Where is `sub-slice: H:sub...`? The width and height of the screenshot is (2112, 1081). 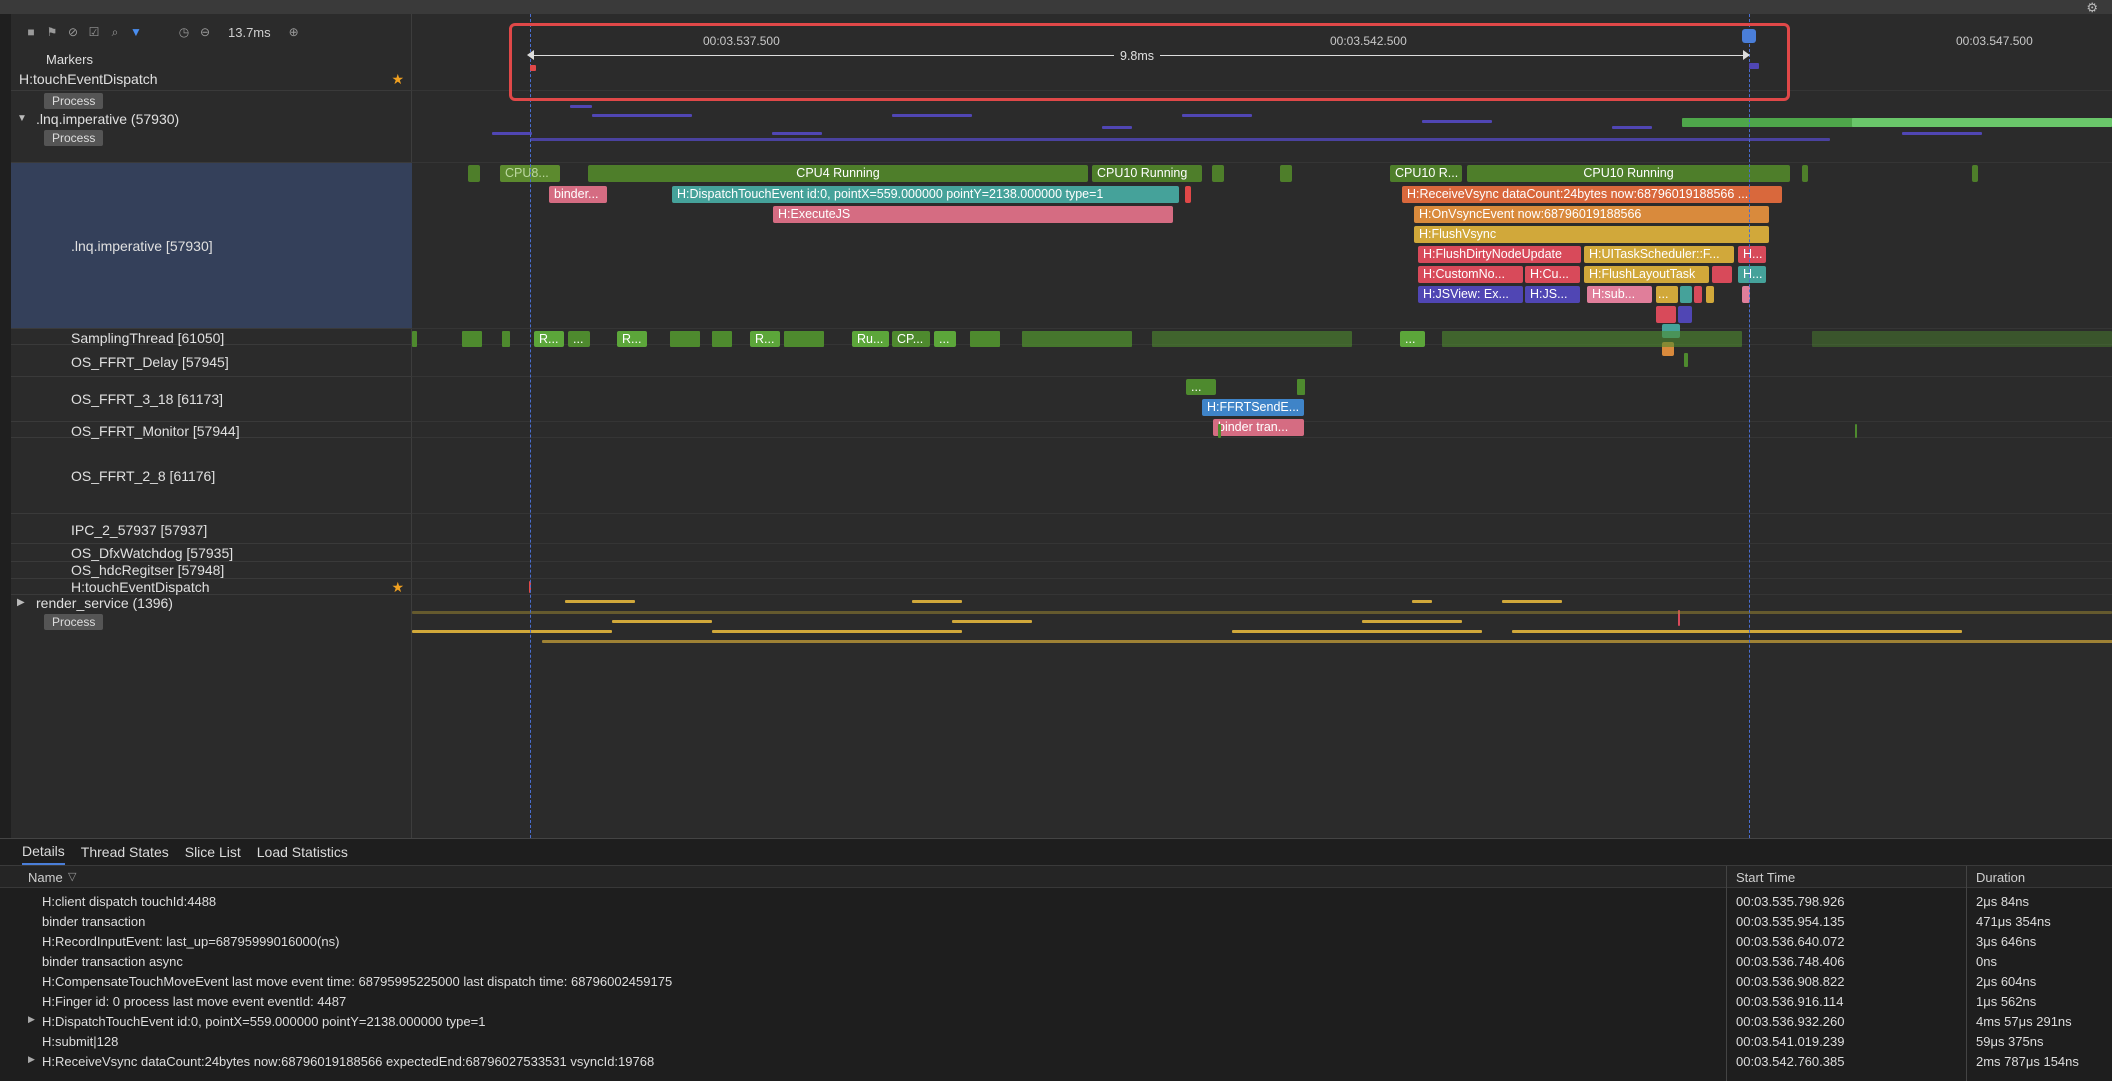 sub-slice: H:sub... is located at coordinates (1619, 294).